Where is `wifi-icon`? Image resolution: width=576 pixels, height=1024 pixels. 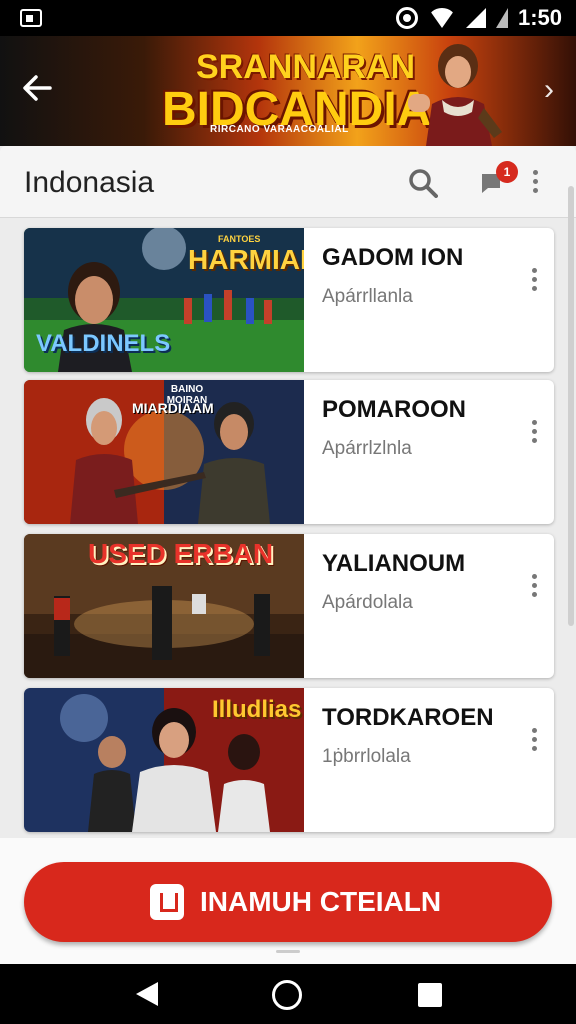 wifi-icon is located at coordinates (441, 18).